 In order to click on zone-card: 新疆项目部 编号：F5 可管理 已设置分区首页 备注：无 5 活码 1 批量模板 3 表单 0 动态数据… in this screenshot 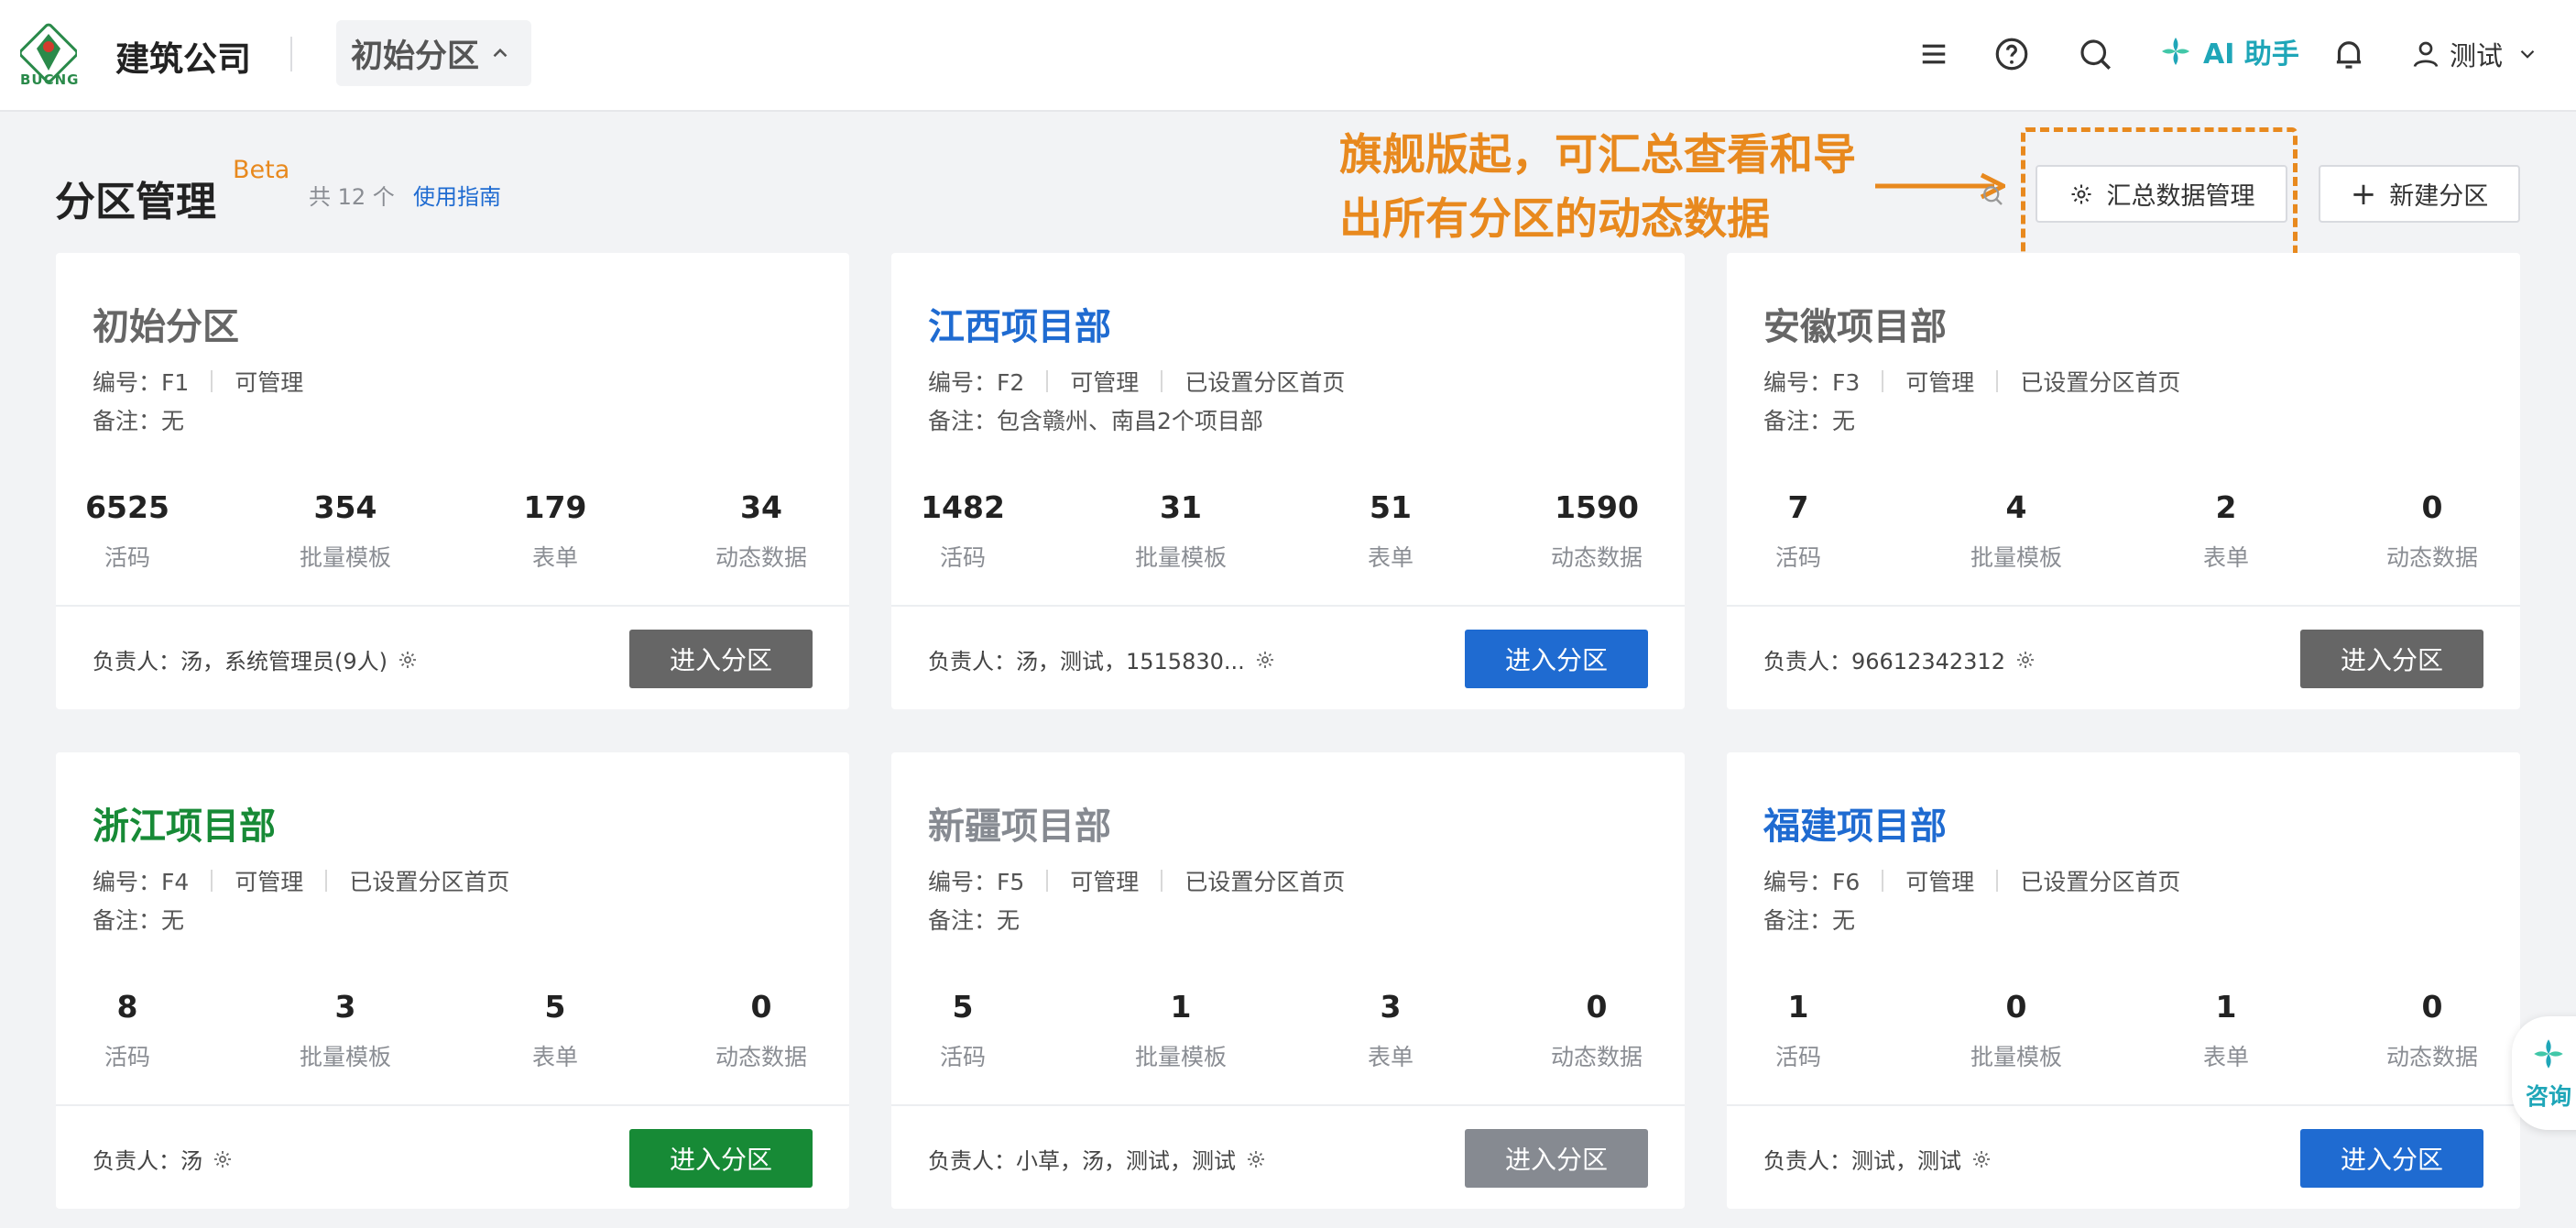, I will do `click(1288, 981)`.